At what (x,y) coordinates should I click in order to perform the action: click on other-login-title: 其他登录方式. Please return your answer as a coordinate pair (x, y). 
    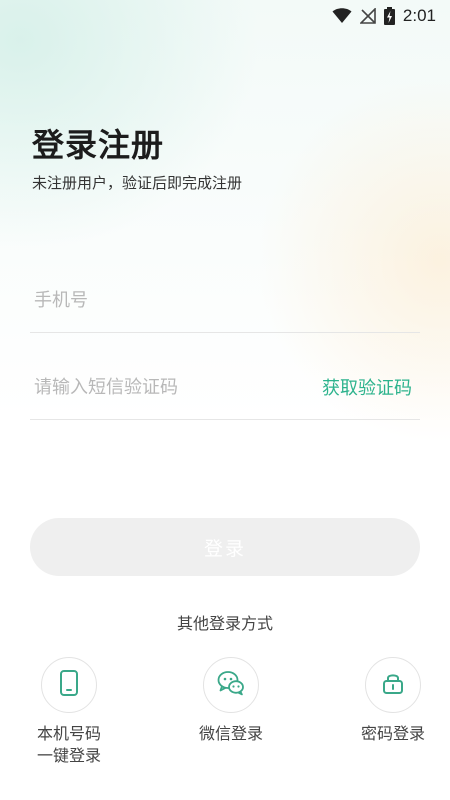
    Looking at the image, I should click on (224, 623).